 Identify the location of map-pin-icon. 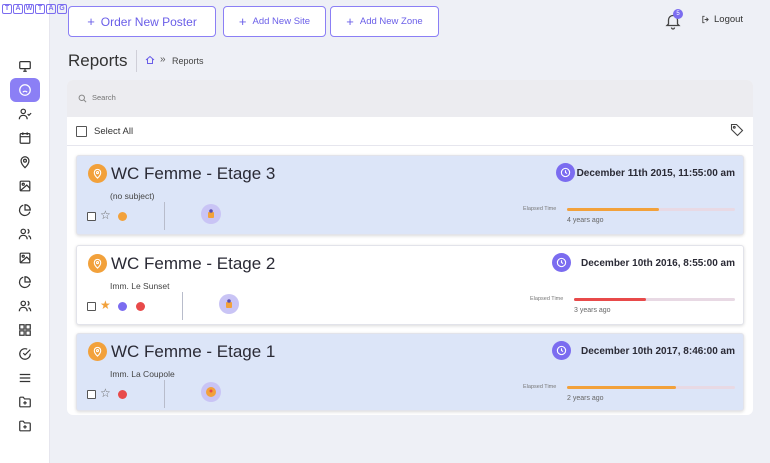
(25, 162).